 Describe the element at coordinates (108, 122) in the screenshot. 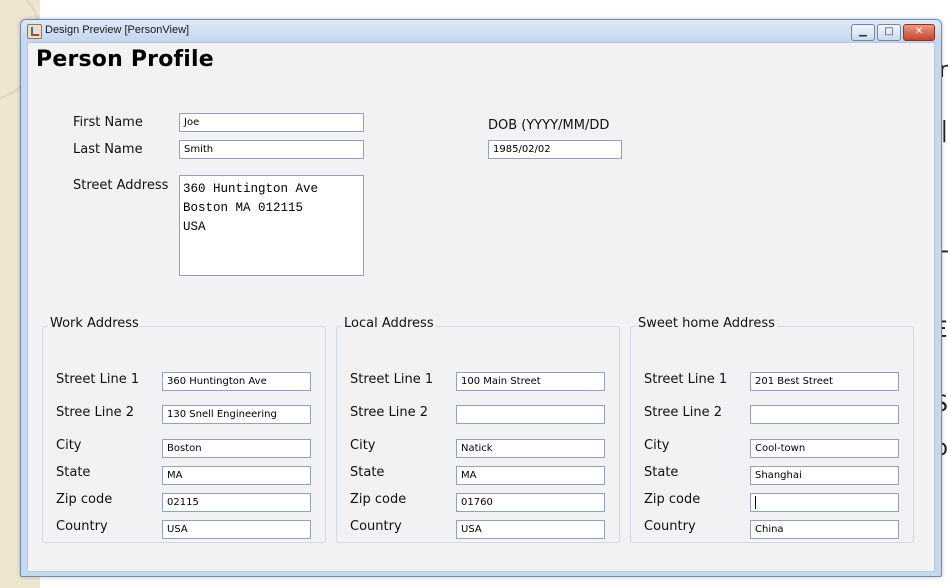

I see `first-name-label: First Name` at that location.